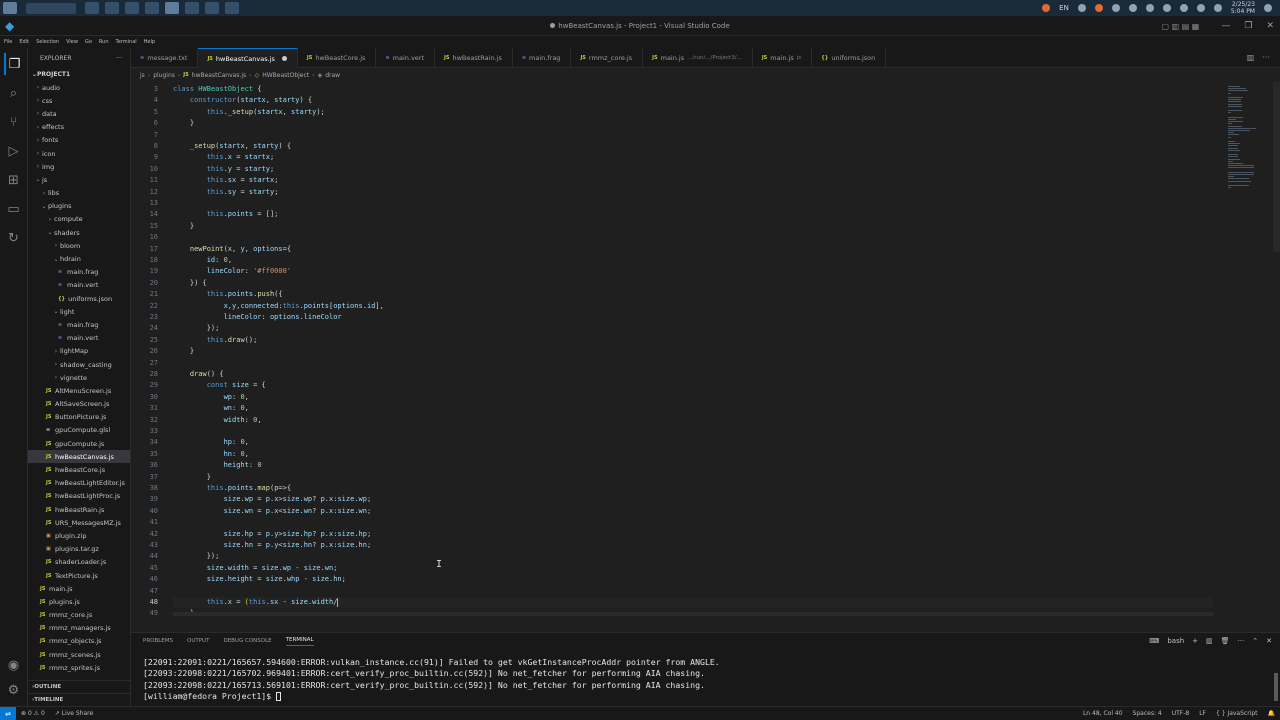  Describe the element at coordinates (211, 442) in the screenshot. I see `code-line: hp: 0,` at that location.